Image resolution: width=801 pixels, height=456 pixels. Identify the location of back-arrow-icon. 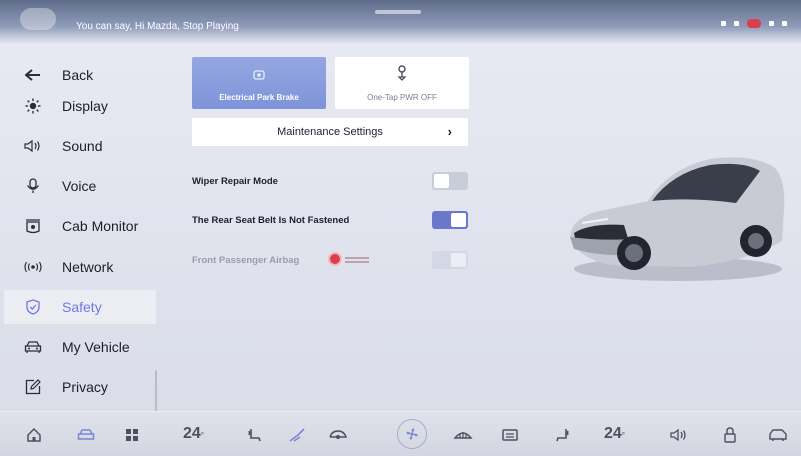
(33, 75).